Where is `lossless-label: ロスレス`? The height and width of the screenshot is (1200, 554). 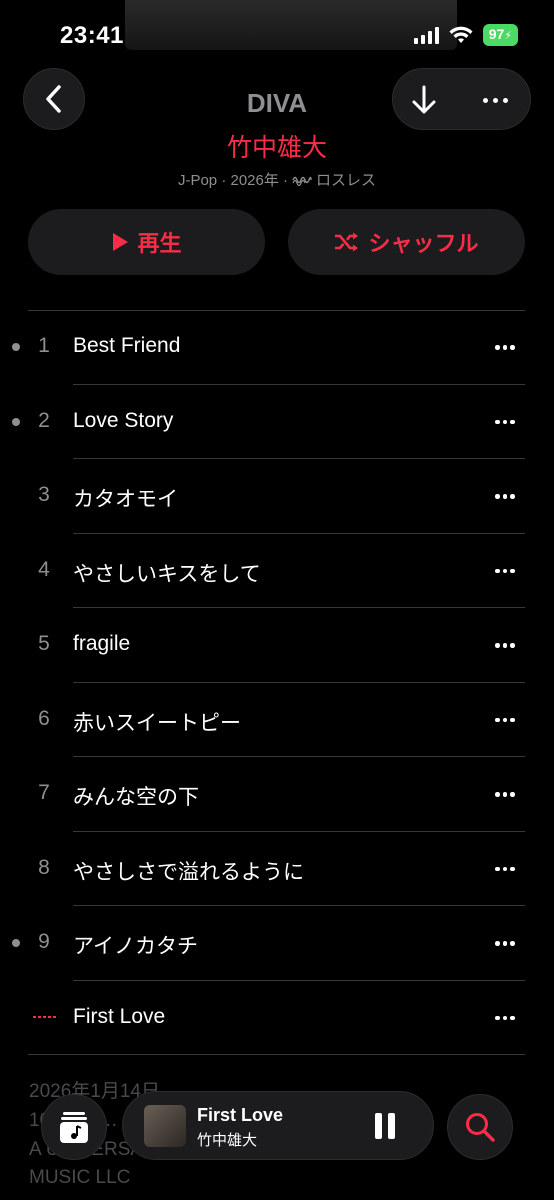 lossless-label: ロスレス is located at coordinates (346, 180).